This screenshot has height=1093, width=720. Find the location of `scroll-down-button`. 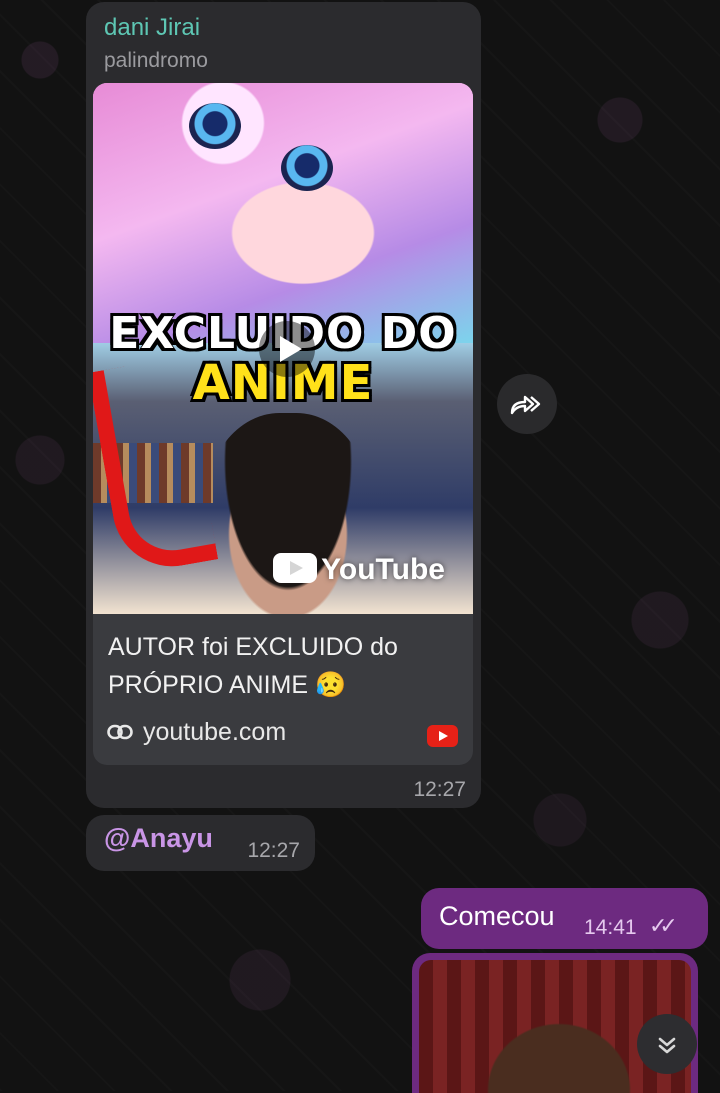

scroll-down-button is located at coordinates (667, 1044).